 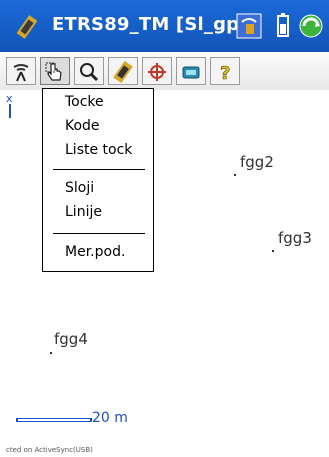 What do you see at coordinates (283, 26) in the screenshot?
I see `battery-icon` at bounding box center [283, 26].